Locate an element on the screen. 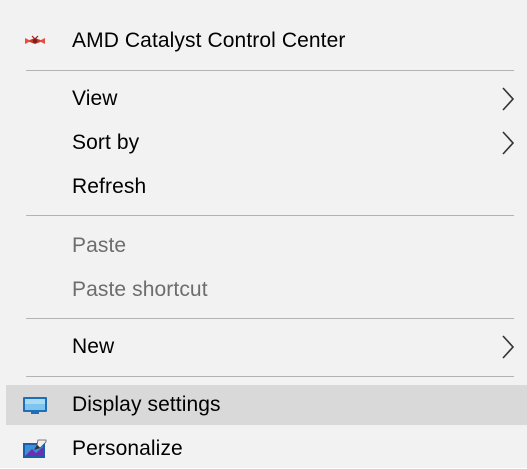 The height and width of the screenshot is (469, 527). menu-item-refresh: Refresh is located at coordinates (266, 187).